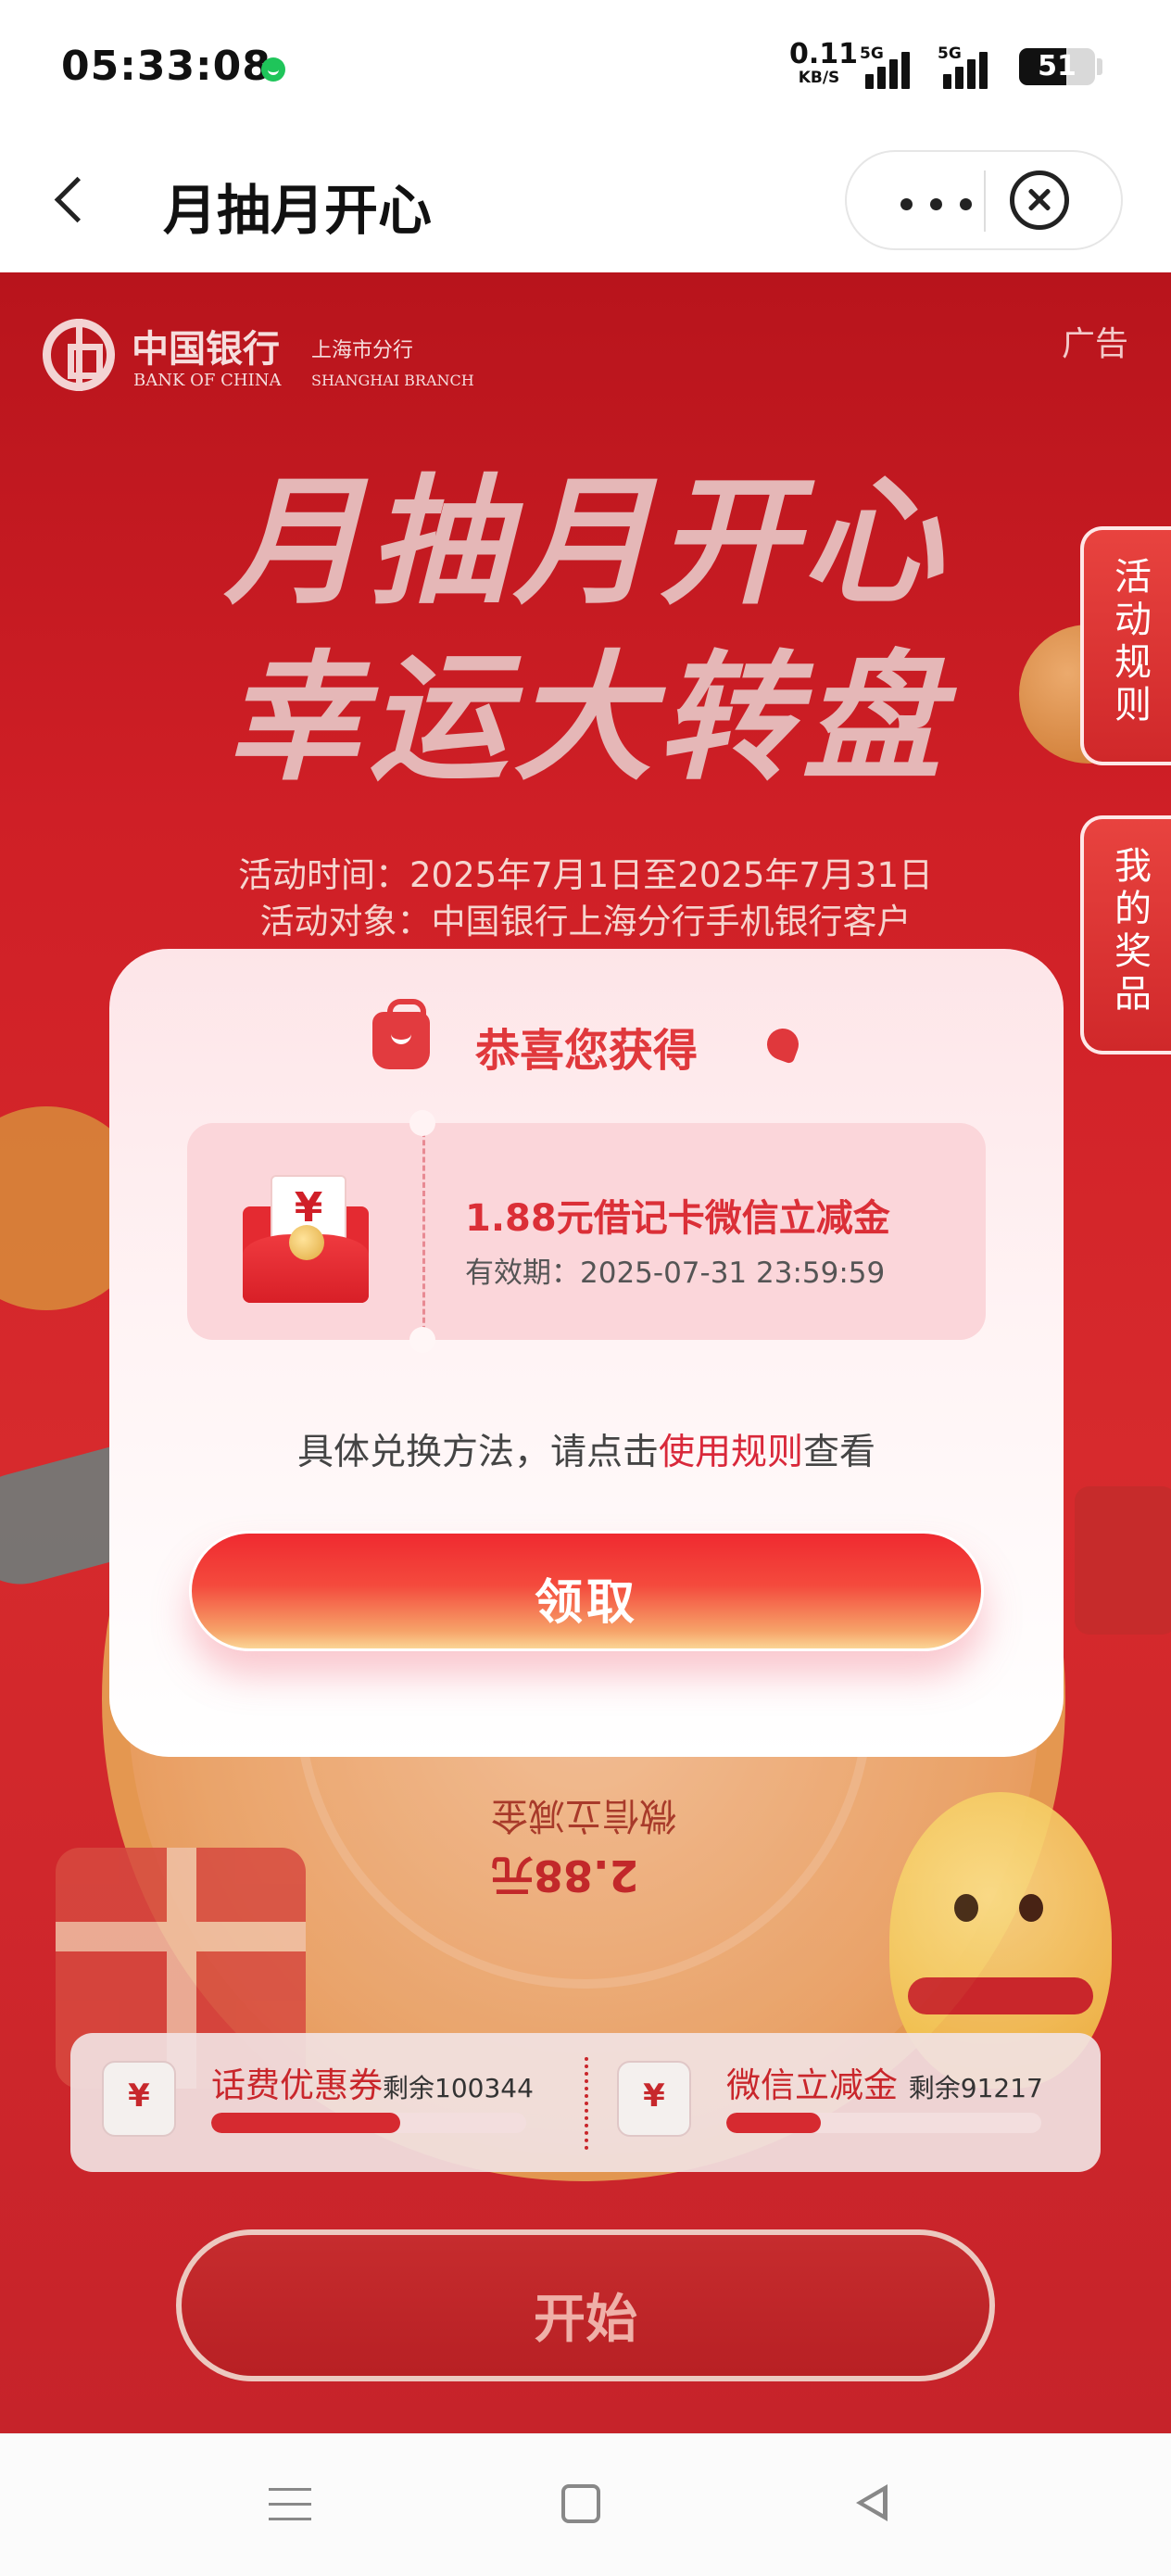 The height and width of the screenshot is (2576, 1171). Describe the element at coordinates (937, 202) in the screenshot. I see `more-dots-icon` at that location.